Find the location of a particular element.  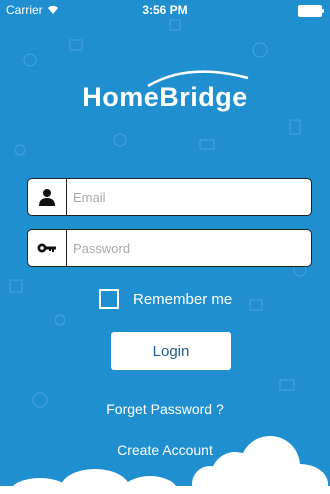

battery-icon is located at coordinates (311, 11).